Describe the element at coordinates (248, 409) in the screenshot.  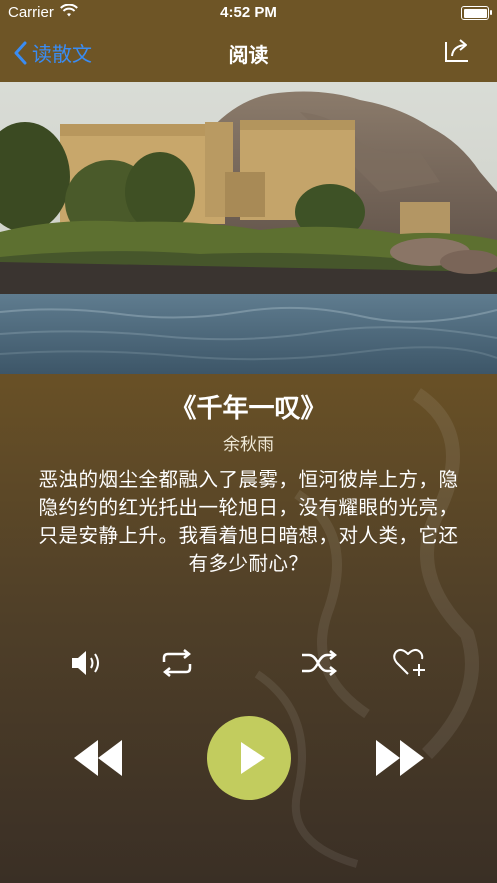
I see `poem-title: 《千年一叹》` at that location.